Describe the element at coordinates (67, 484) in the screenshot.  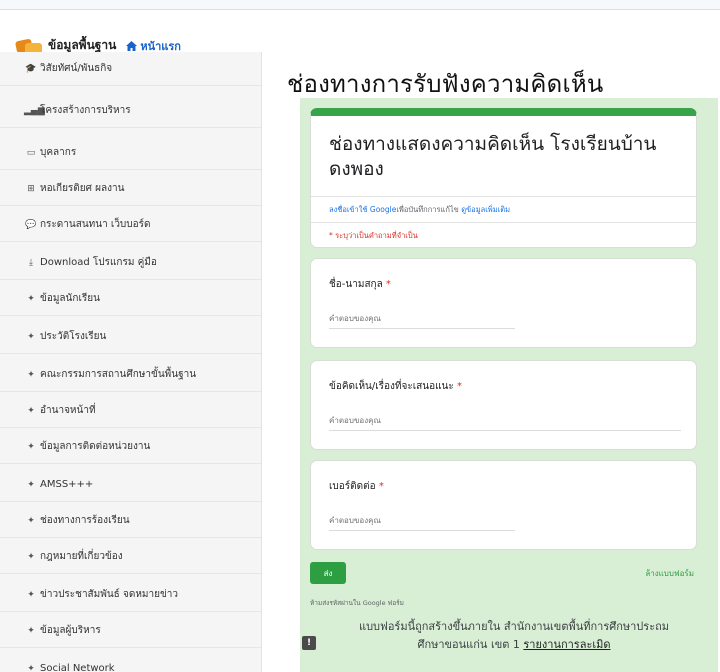
I see `sidebar-item-label: AMSS+++` at that location.